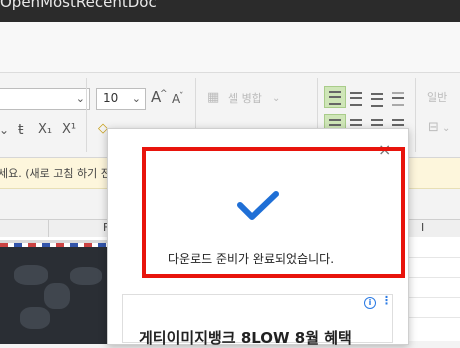  I want to click on font-name-dropdown: ⌄, so click(45, 99).